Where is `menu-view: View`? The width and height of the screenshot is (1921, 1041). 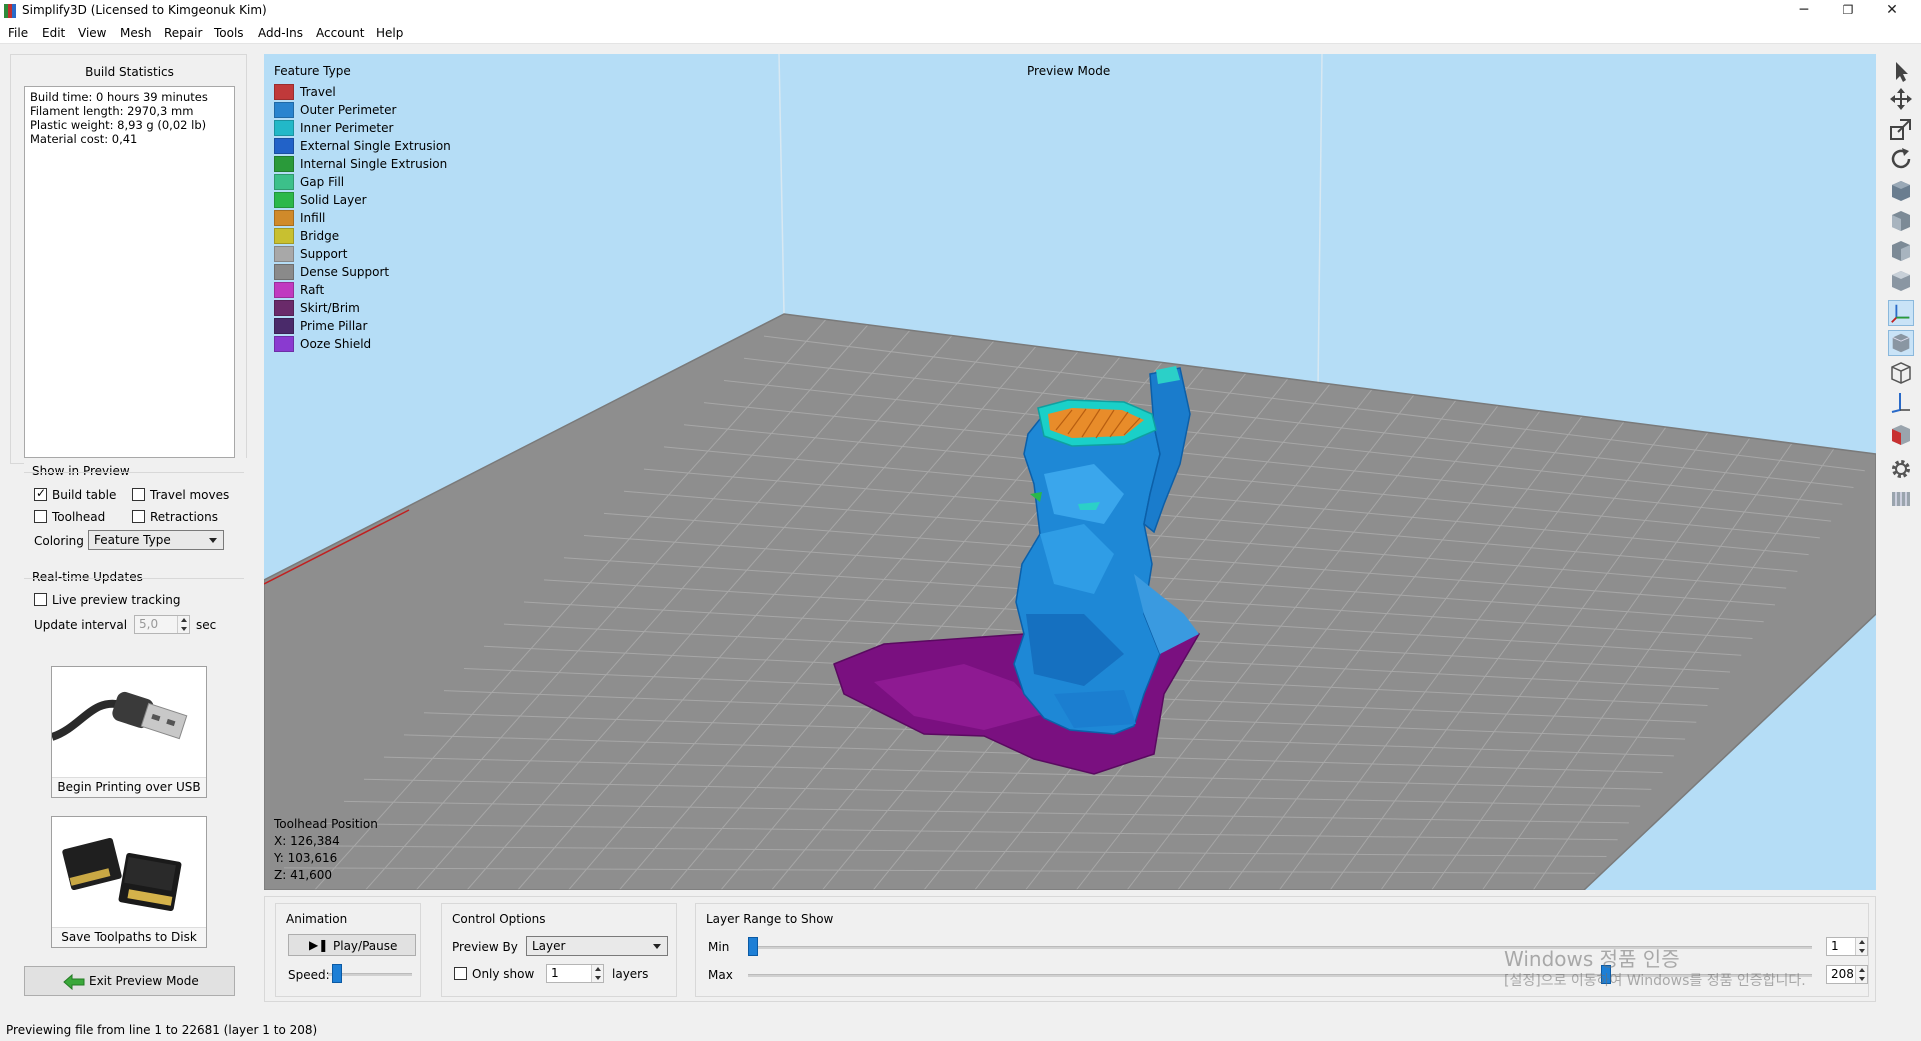 menu-view: View is located at coordinates (92, 33).